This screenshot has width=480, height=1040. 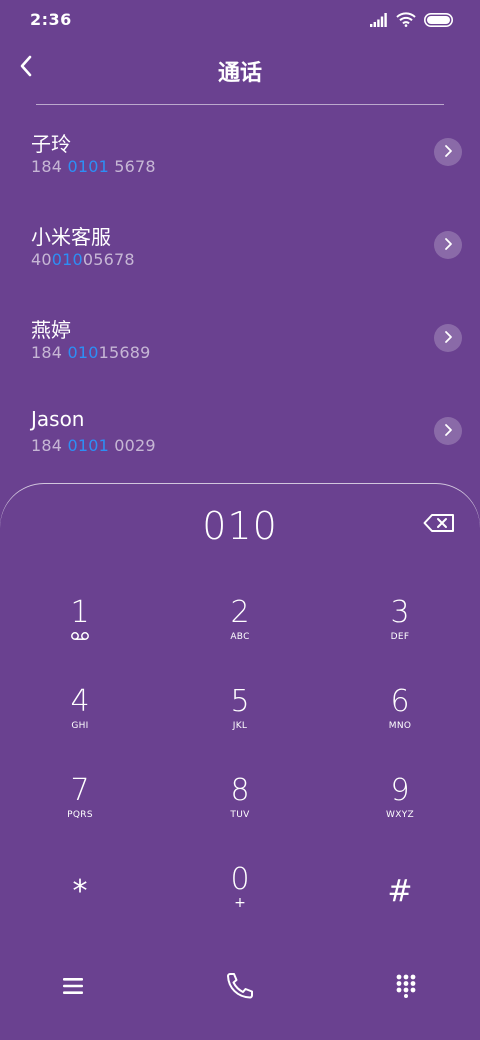 What do you see at coordinates (108, 259) in the screenshot?
I see `number-suffix: 05678` at bounding box center [108, 259].